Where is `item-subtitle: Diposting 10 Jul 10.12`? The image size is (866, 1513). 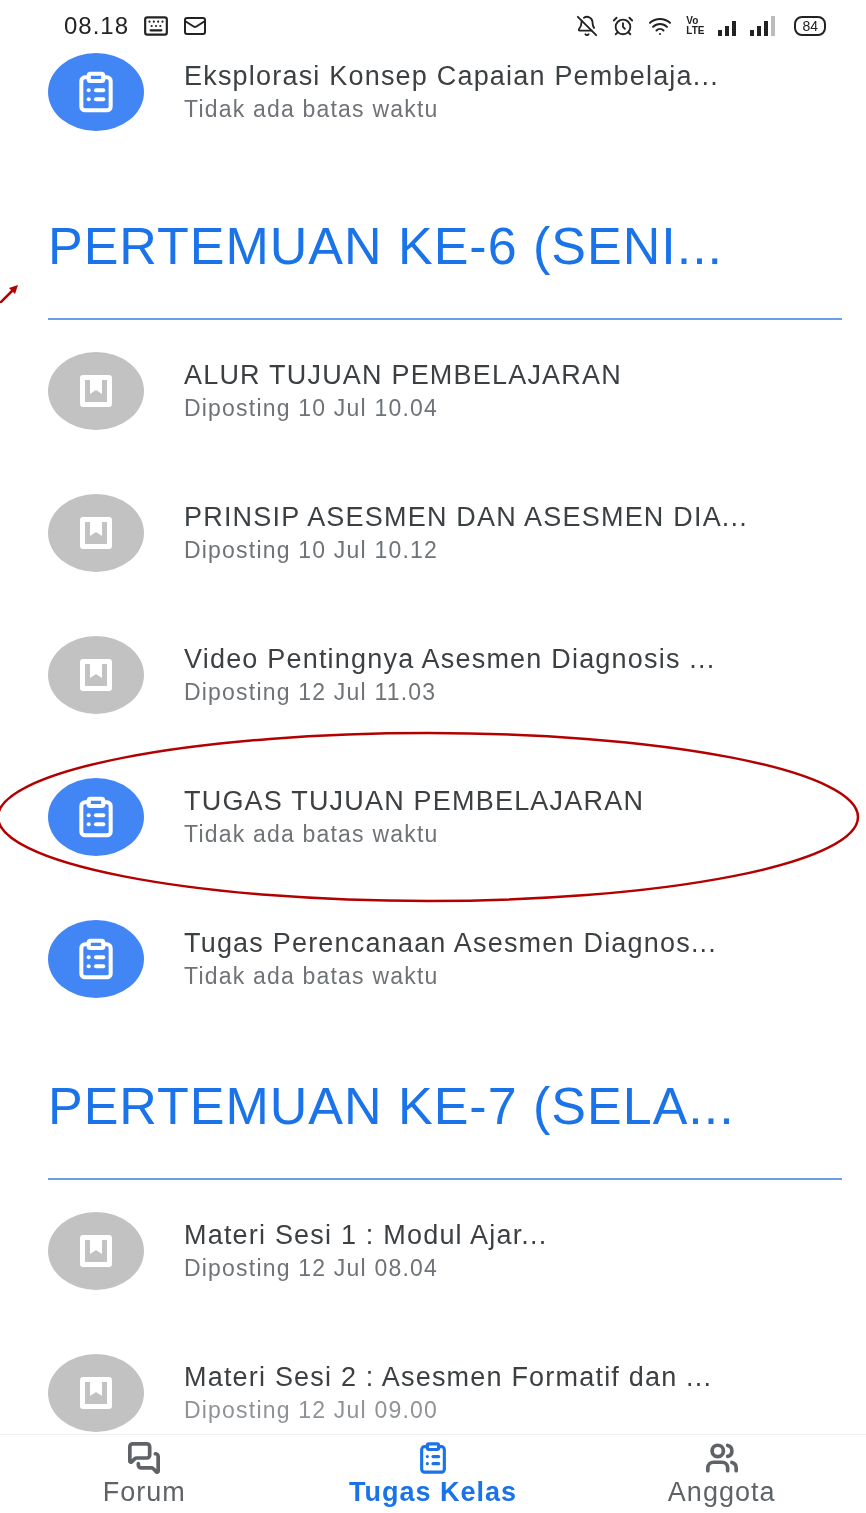
item-subtitle: Diposting 10 Jul 10.12 is located at coordinates (311, 550).